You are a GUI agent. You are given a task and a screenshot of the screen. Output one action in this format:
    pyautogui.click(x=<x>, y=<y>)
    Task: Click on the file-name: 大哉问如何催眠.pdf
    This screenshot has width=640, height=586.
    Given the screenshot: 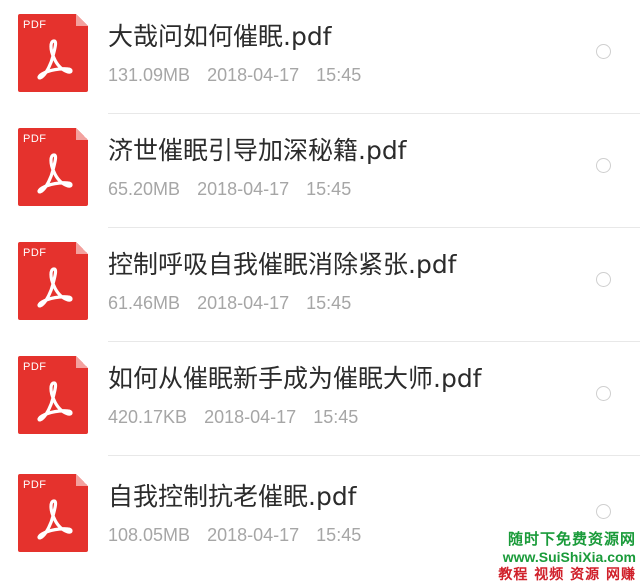 What is the action you would take?
    pyautogui.click(x=220, y=37)
    